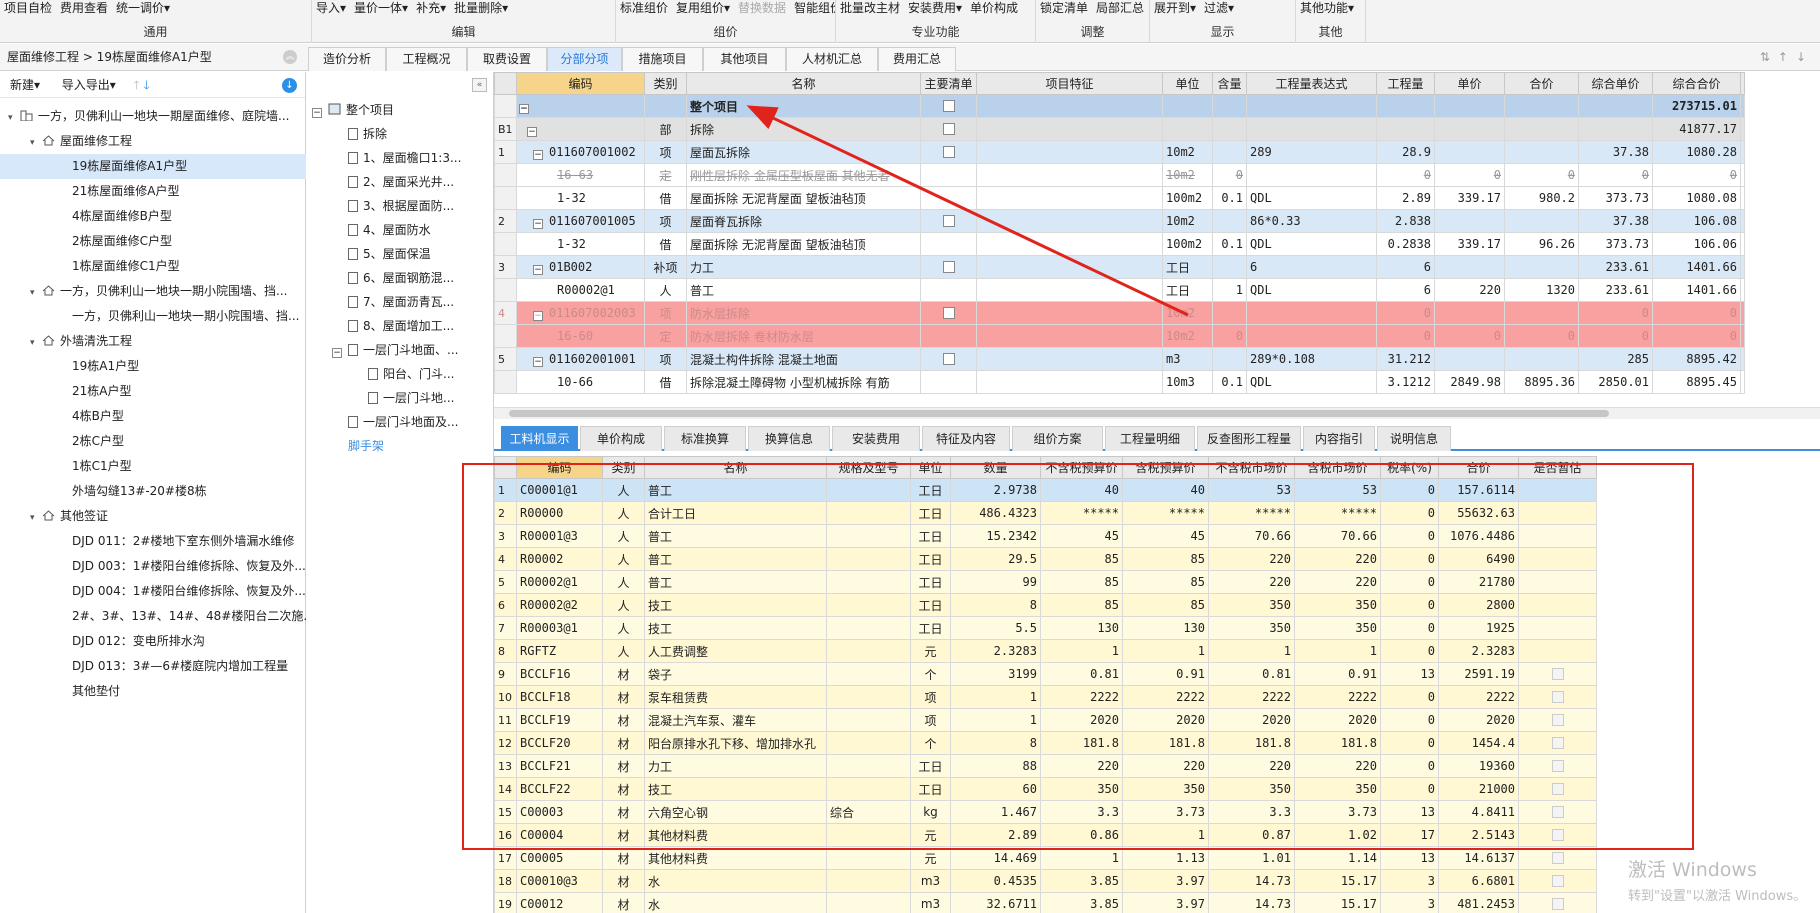 This screenshot has width=1820, height=913. I want to click on grid-cell: 项, so click(665, 313).